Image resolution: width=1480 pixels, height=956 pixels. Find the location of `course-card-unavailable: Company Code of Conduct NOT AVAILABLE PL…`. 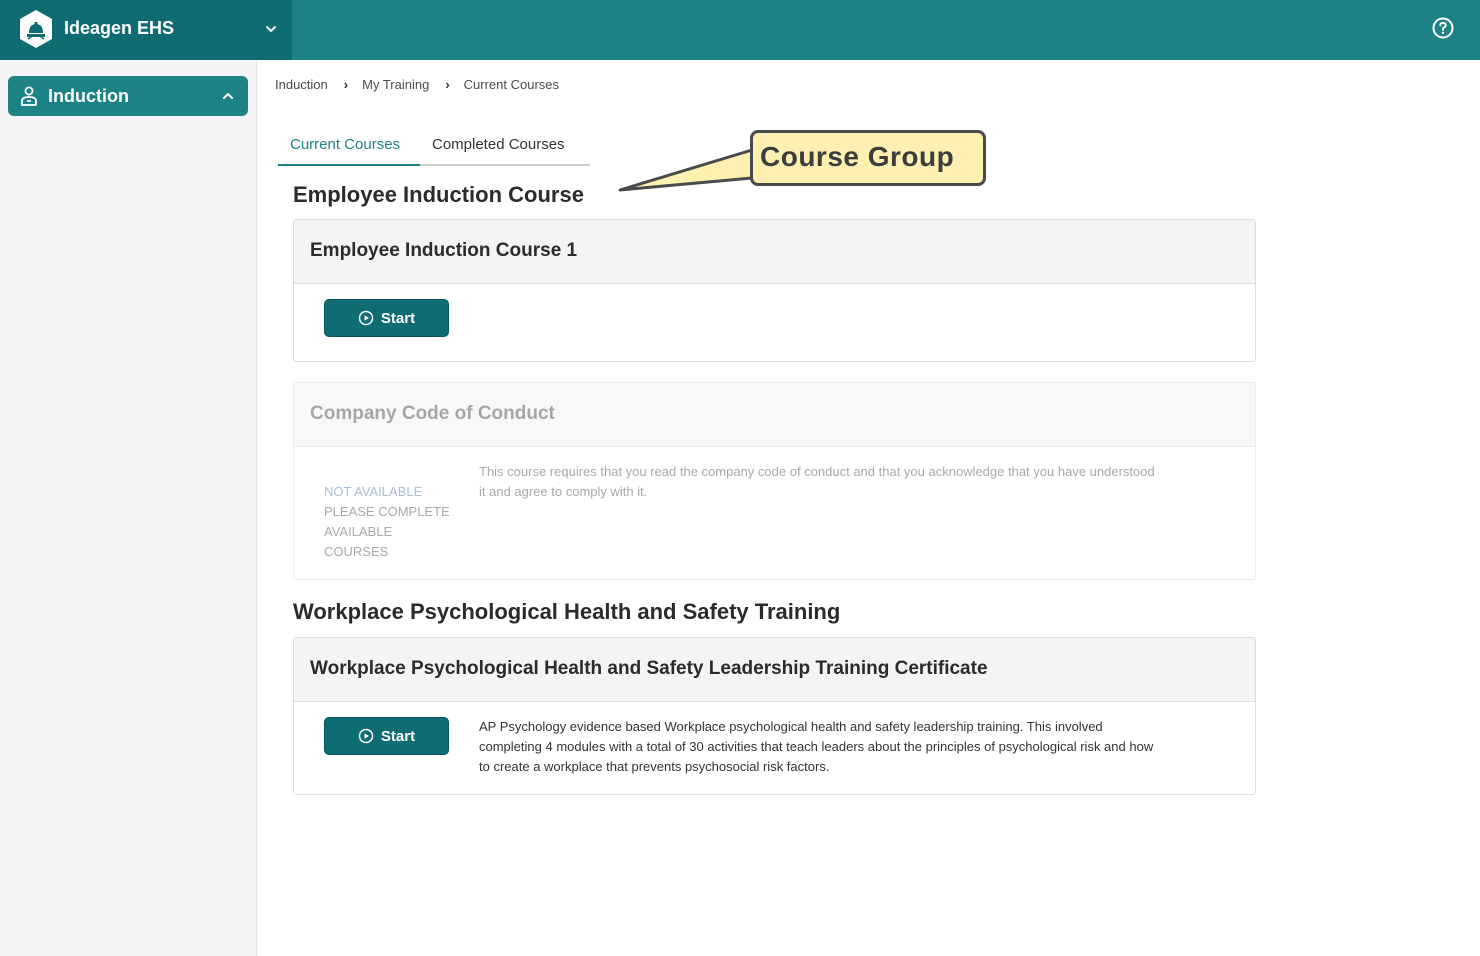

course-card-unavailable: Company Code of Conduct NOT AVAILABLE PL… is located at coordinates (774, 481).